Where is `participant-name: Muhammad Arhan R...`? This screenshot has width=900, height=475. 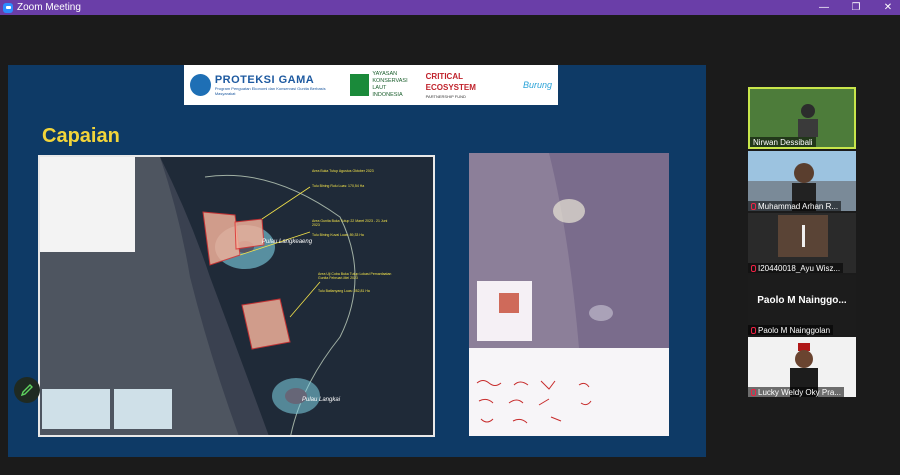
participant-name: Muhammad Arhan R... is located at coordinates (795, 206).